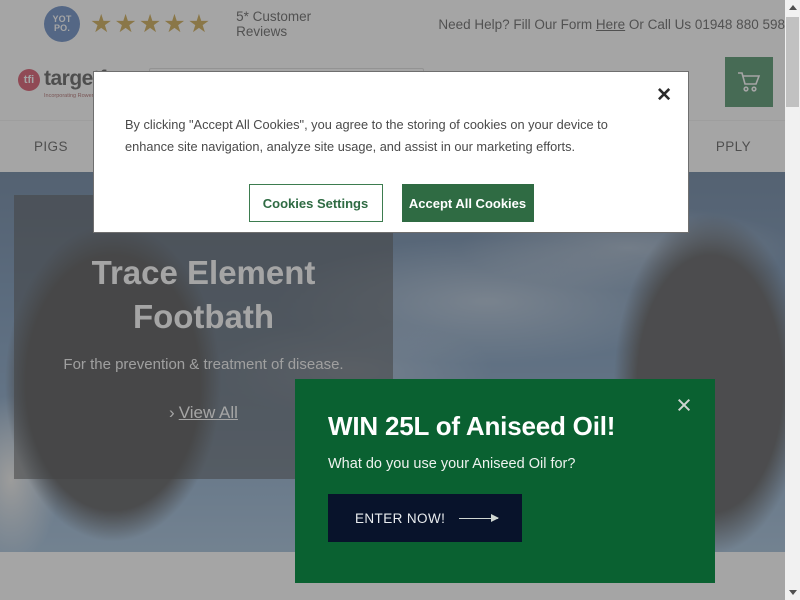 This screenshot has height=600, width=800. What do you see at coordinates (452, 464) in the screenshot?
I see `promo-subtitle: What do you use your Aniseed Oil for?` at bounding box center [452, 464].